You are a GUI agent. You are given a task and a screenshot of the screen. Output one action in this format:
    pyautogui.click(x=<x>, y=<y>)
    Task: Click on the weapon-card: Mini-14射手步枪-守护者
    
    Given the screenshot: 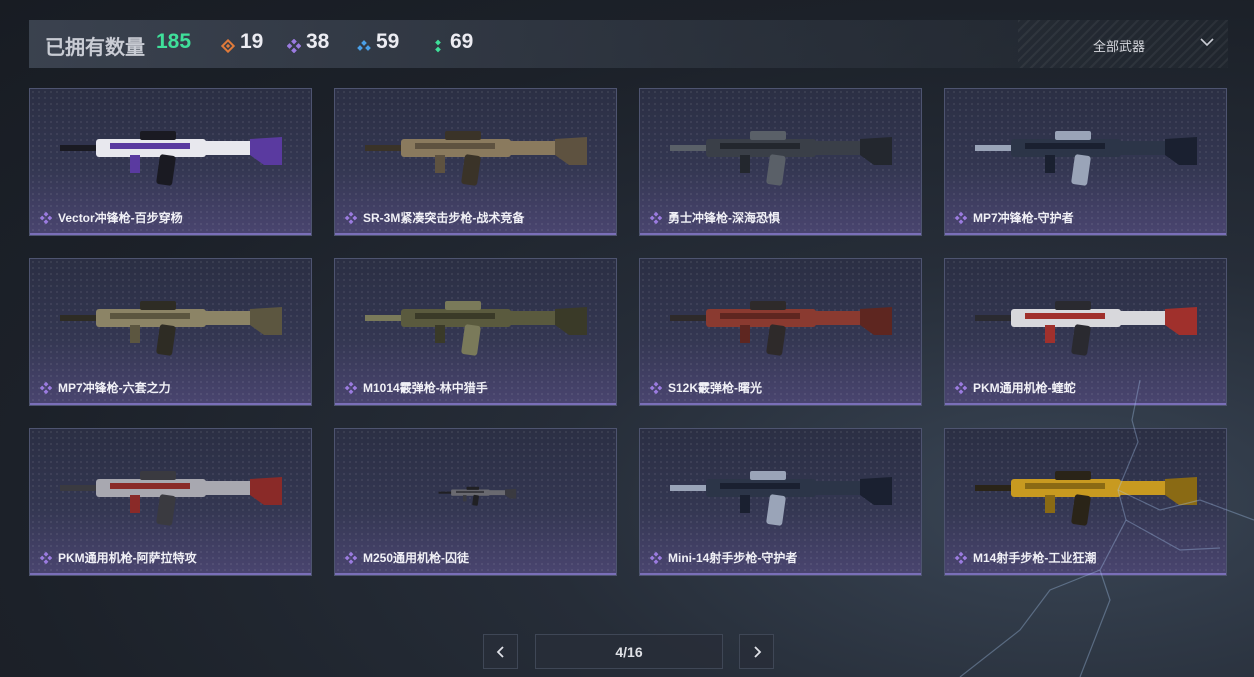 What is the action you would take?
    pyautogui.click(x=780, y=502)
    